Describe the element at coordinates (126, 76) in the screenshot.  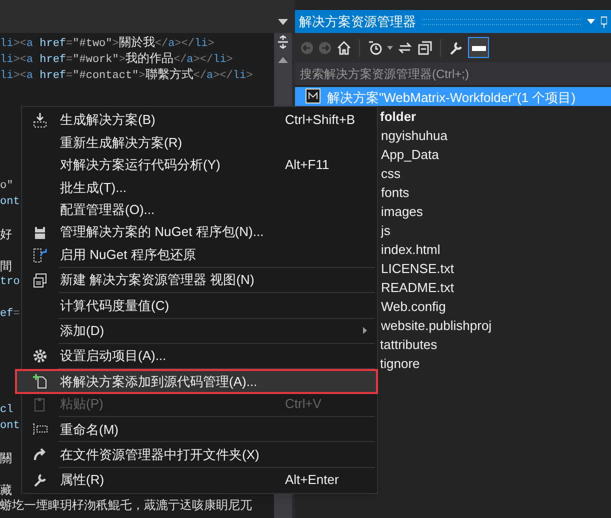
I see `code-line: li><a href="#contact">聯繫方式</a></li>` at that location.